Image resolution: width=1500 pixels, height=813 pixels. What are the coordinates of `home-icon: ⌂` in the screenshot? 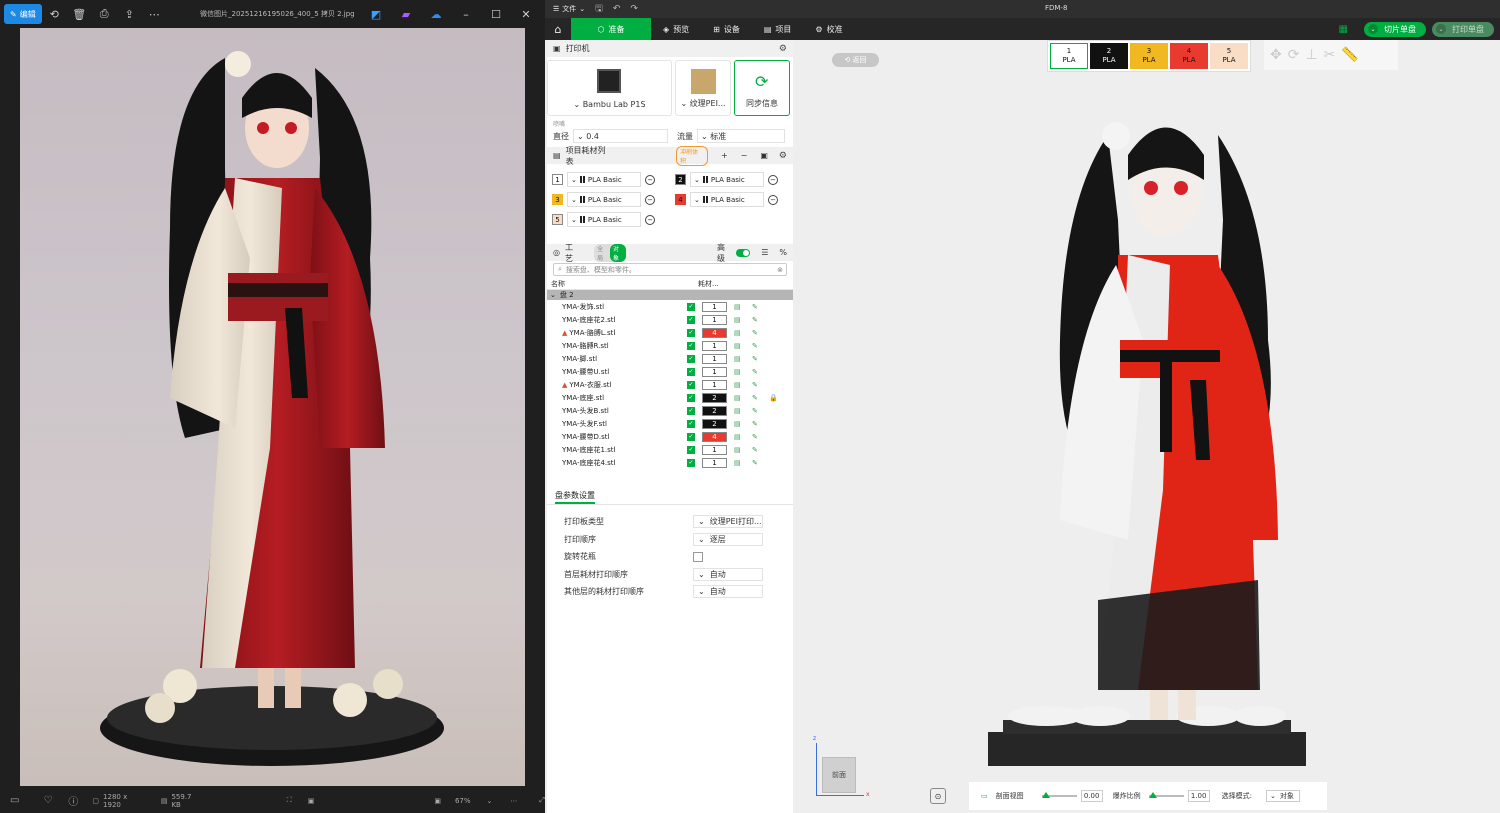 It's located at (558, 29).